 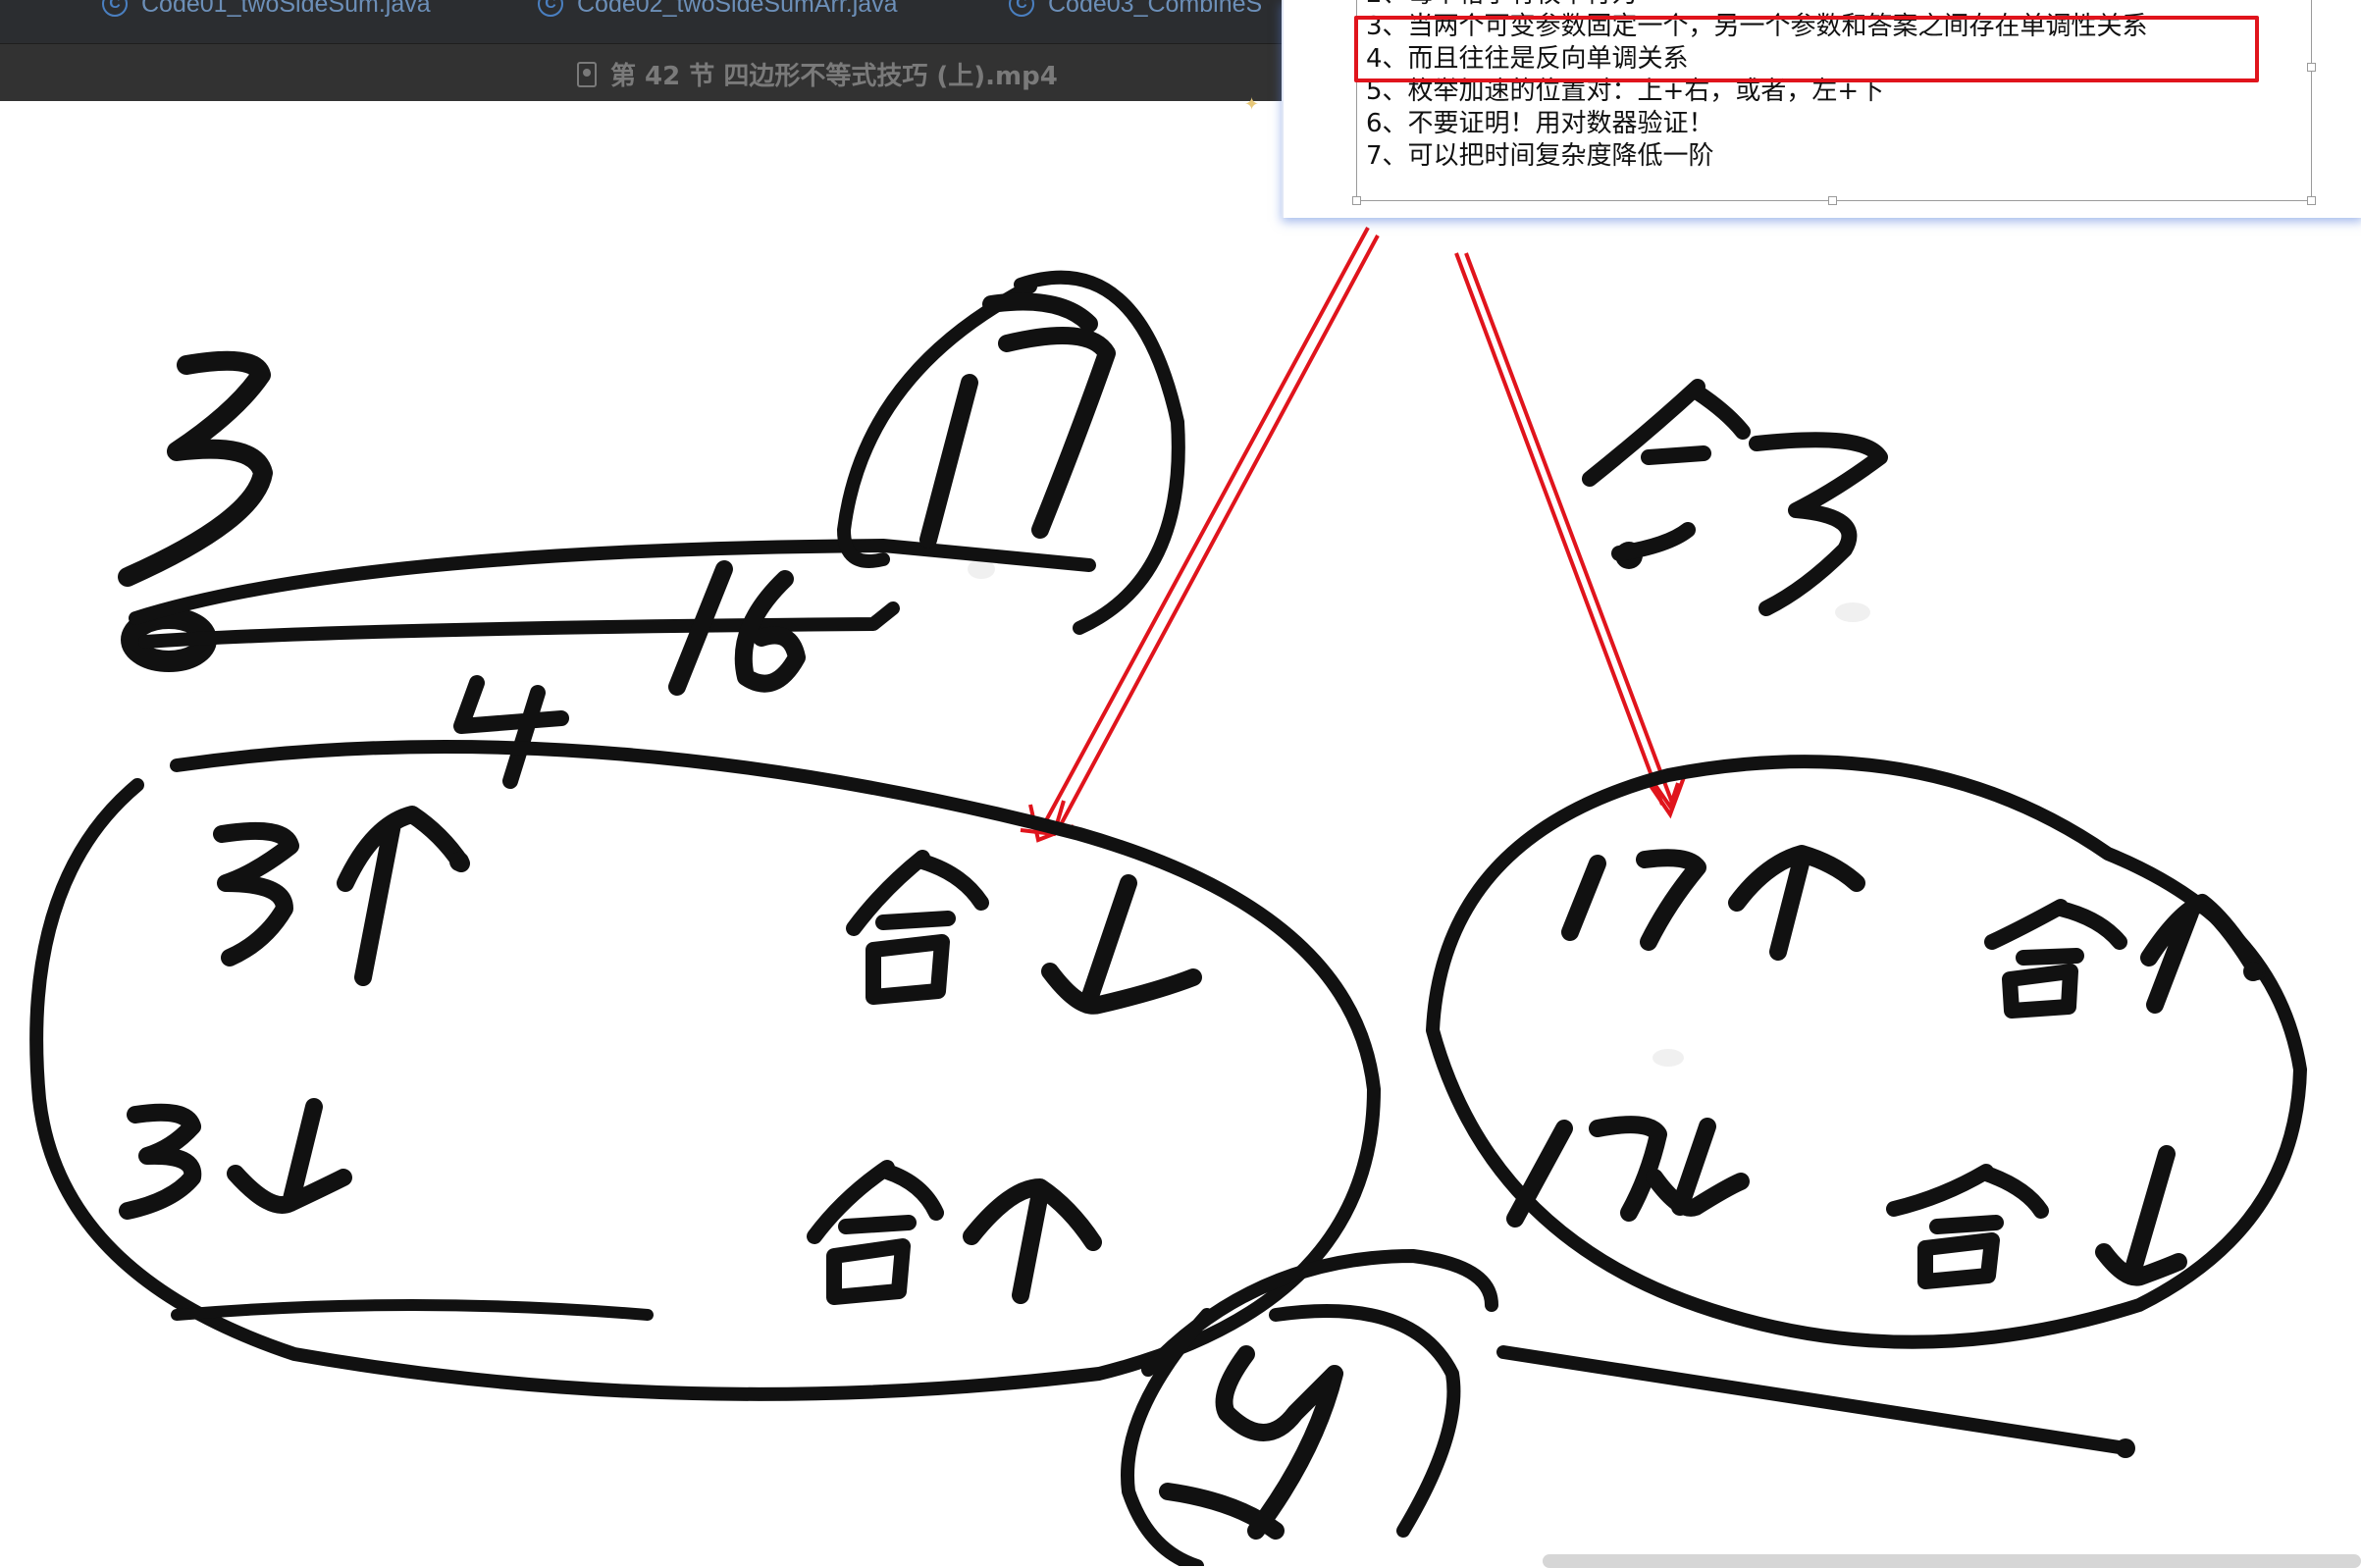 I want to click on circle-bottom-inner, so click(x=1365, y=1421).